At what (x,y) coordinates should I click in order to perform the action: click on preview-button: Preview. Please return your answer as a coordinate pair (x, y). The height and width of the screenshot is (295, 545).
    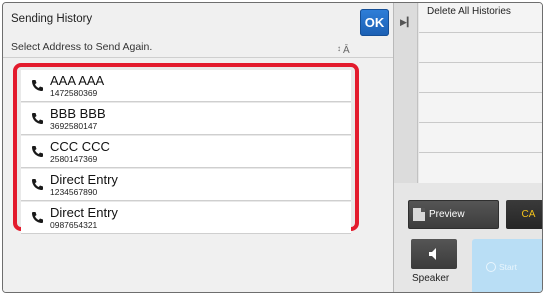
    Looking at the image, I should click on (453, 214).